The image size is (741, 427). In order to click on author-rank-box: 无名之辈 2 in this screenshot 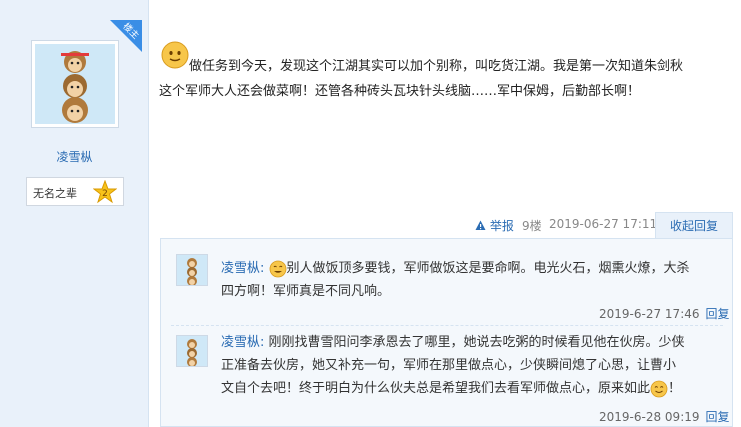, I will do `click(75, 191)`.